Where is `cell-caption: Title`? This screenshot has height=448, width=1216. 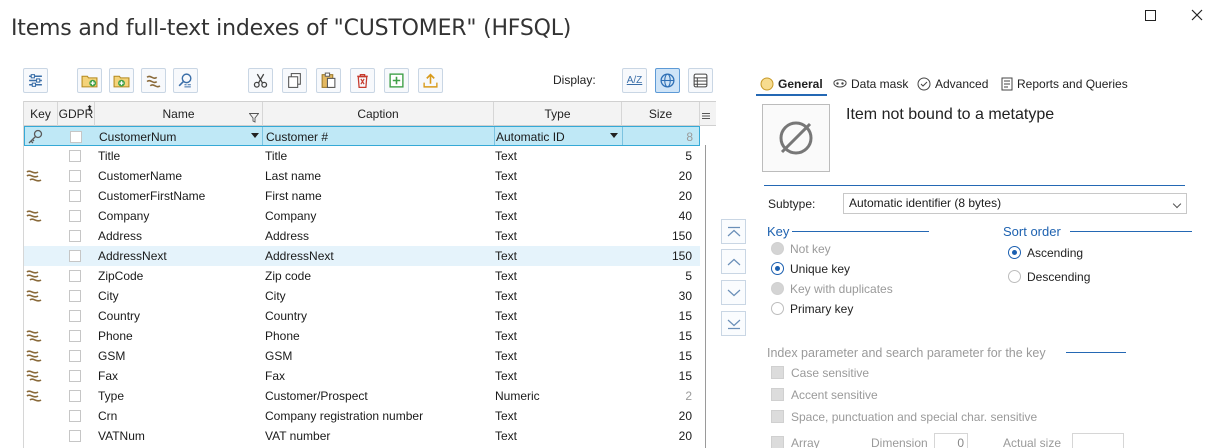
cell-caption: Title is located at coordinates (375, 156).